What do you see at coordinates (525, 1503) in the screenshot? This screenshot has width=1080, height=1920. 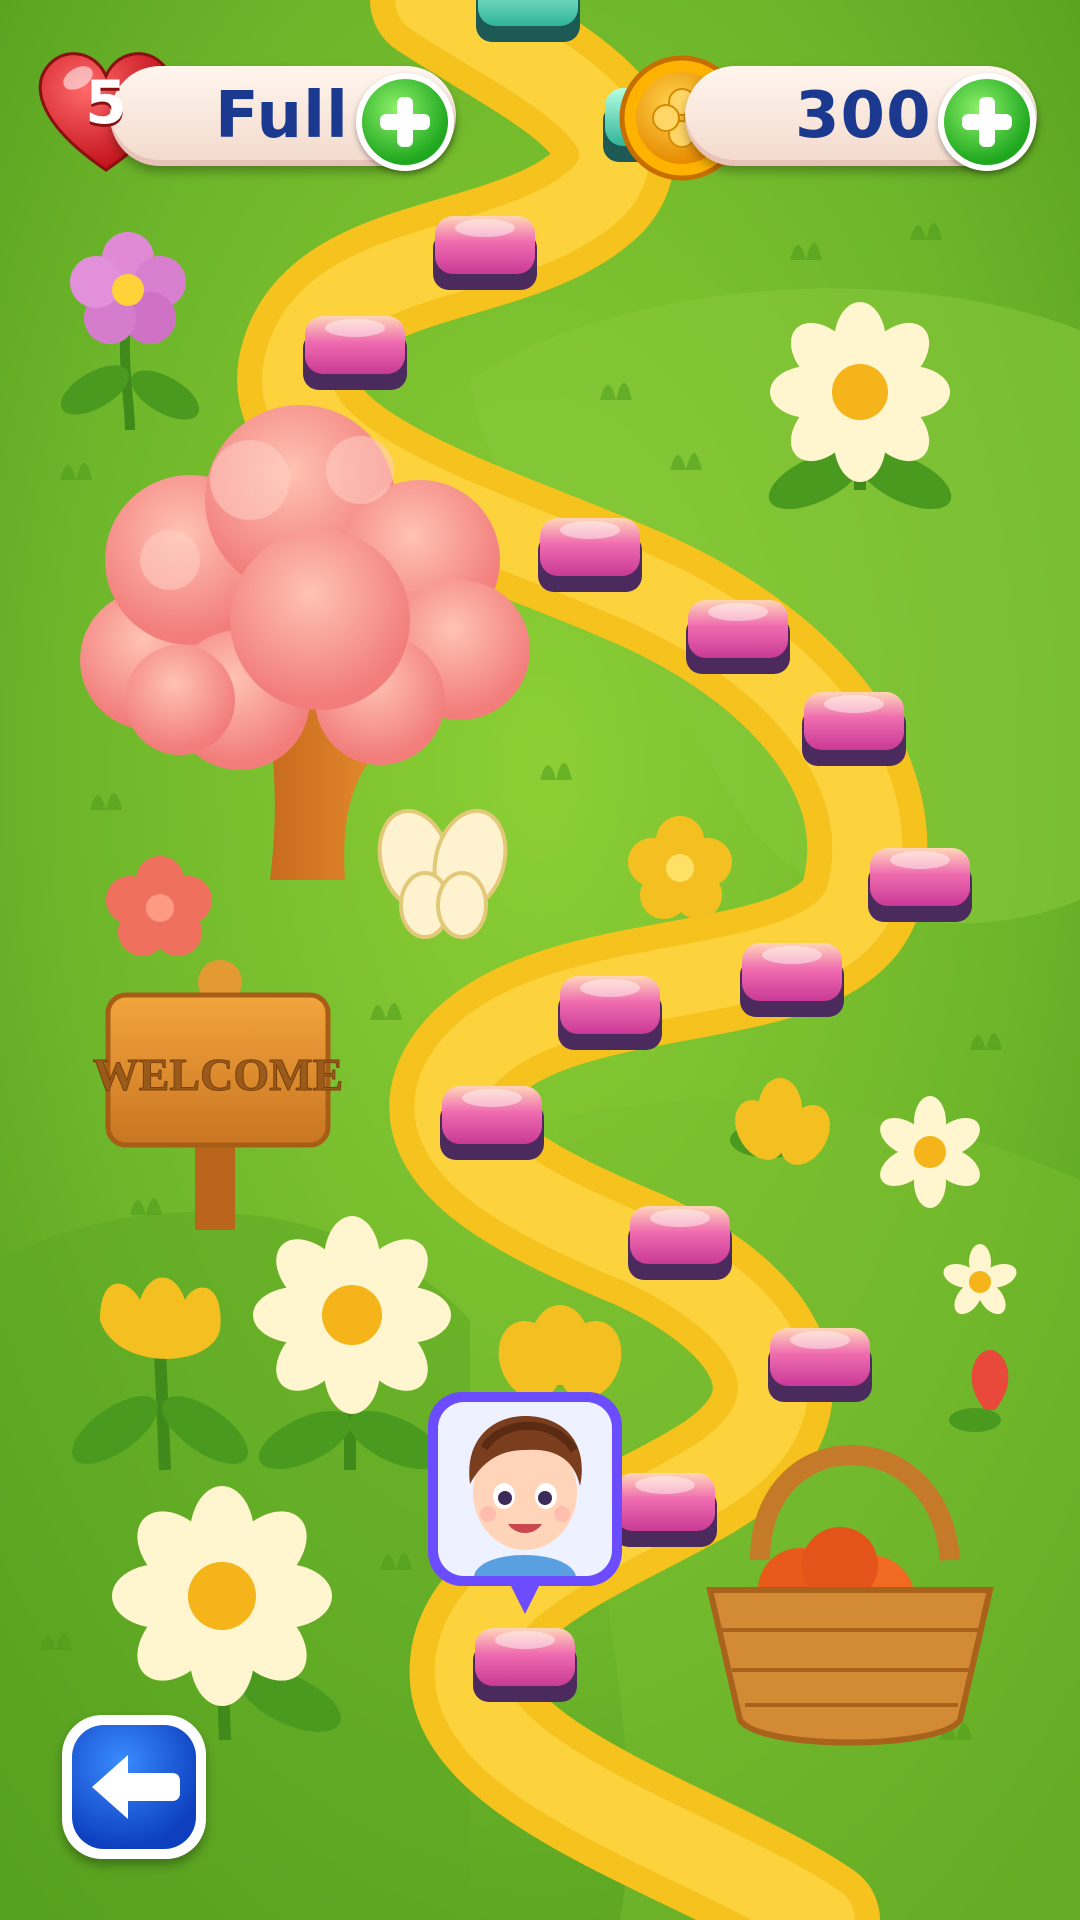 I see `player-avatar` at bounding box center [525, 1503].